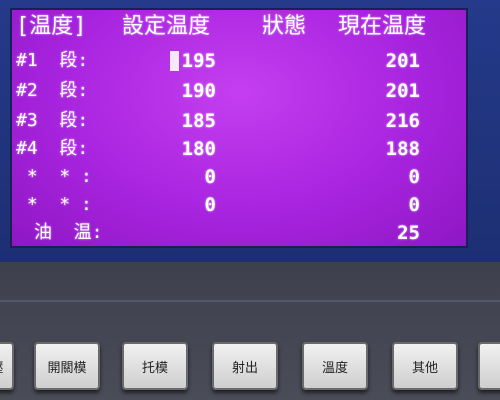 This screenshot has width=500, height=400. Describe the element at coordinates (408, 233) in the screenshot. I see `oil-temp-value: 25` at that location.